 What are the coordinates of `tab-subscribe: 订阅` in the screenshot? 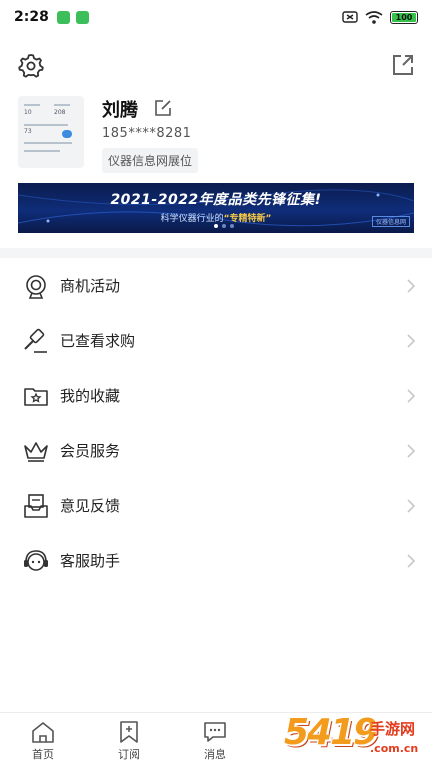 It's located at (129, 740).